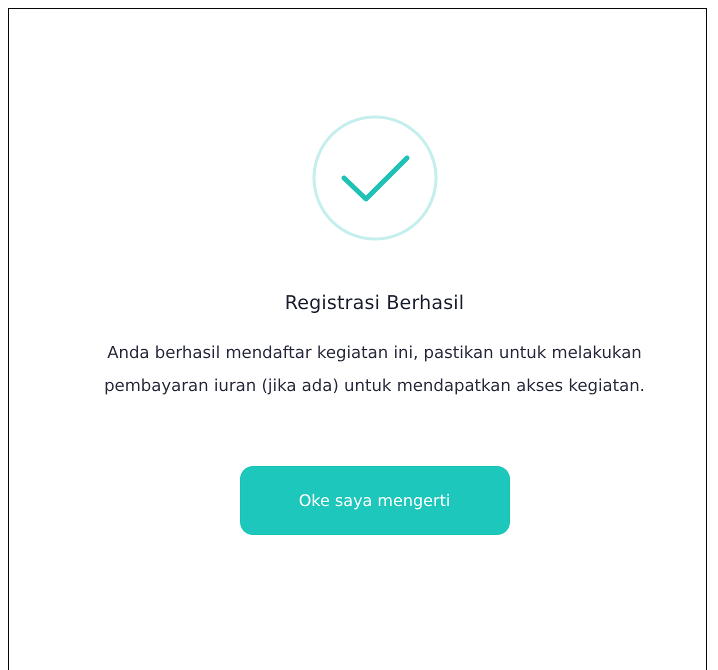  I want to click on check-icon, so click(374, 178).